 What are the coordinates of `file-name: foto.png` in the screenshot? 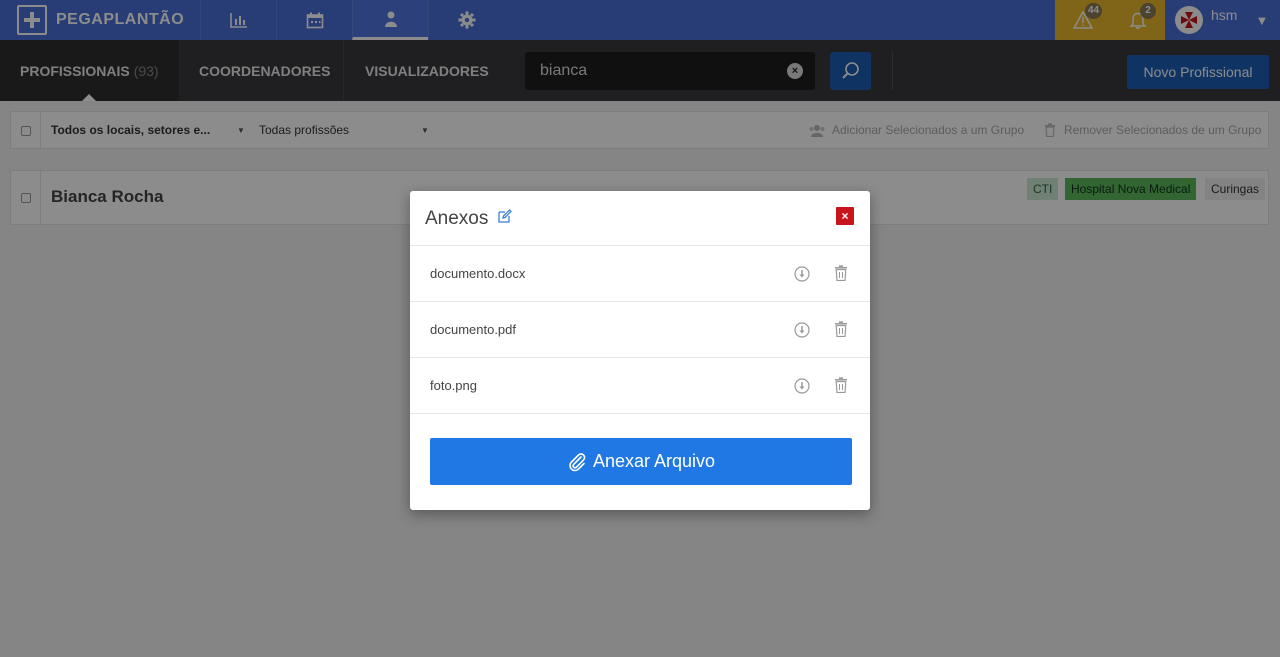 It's located at (453, 385).